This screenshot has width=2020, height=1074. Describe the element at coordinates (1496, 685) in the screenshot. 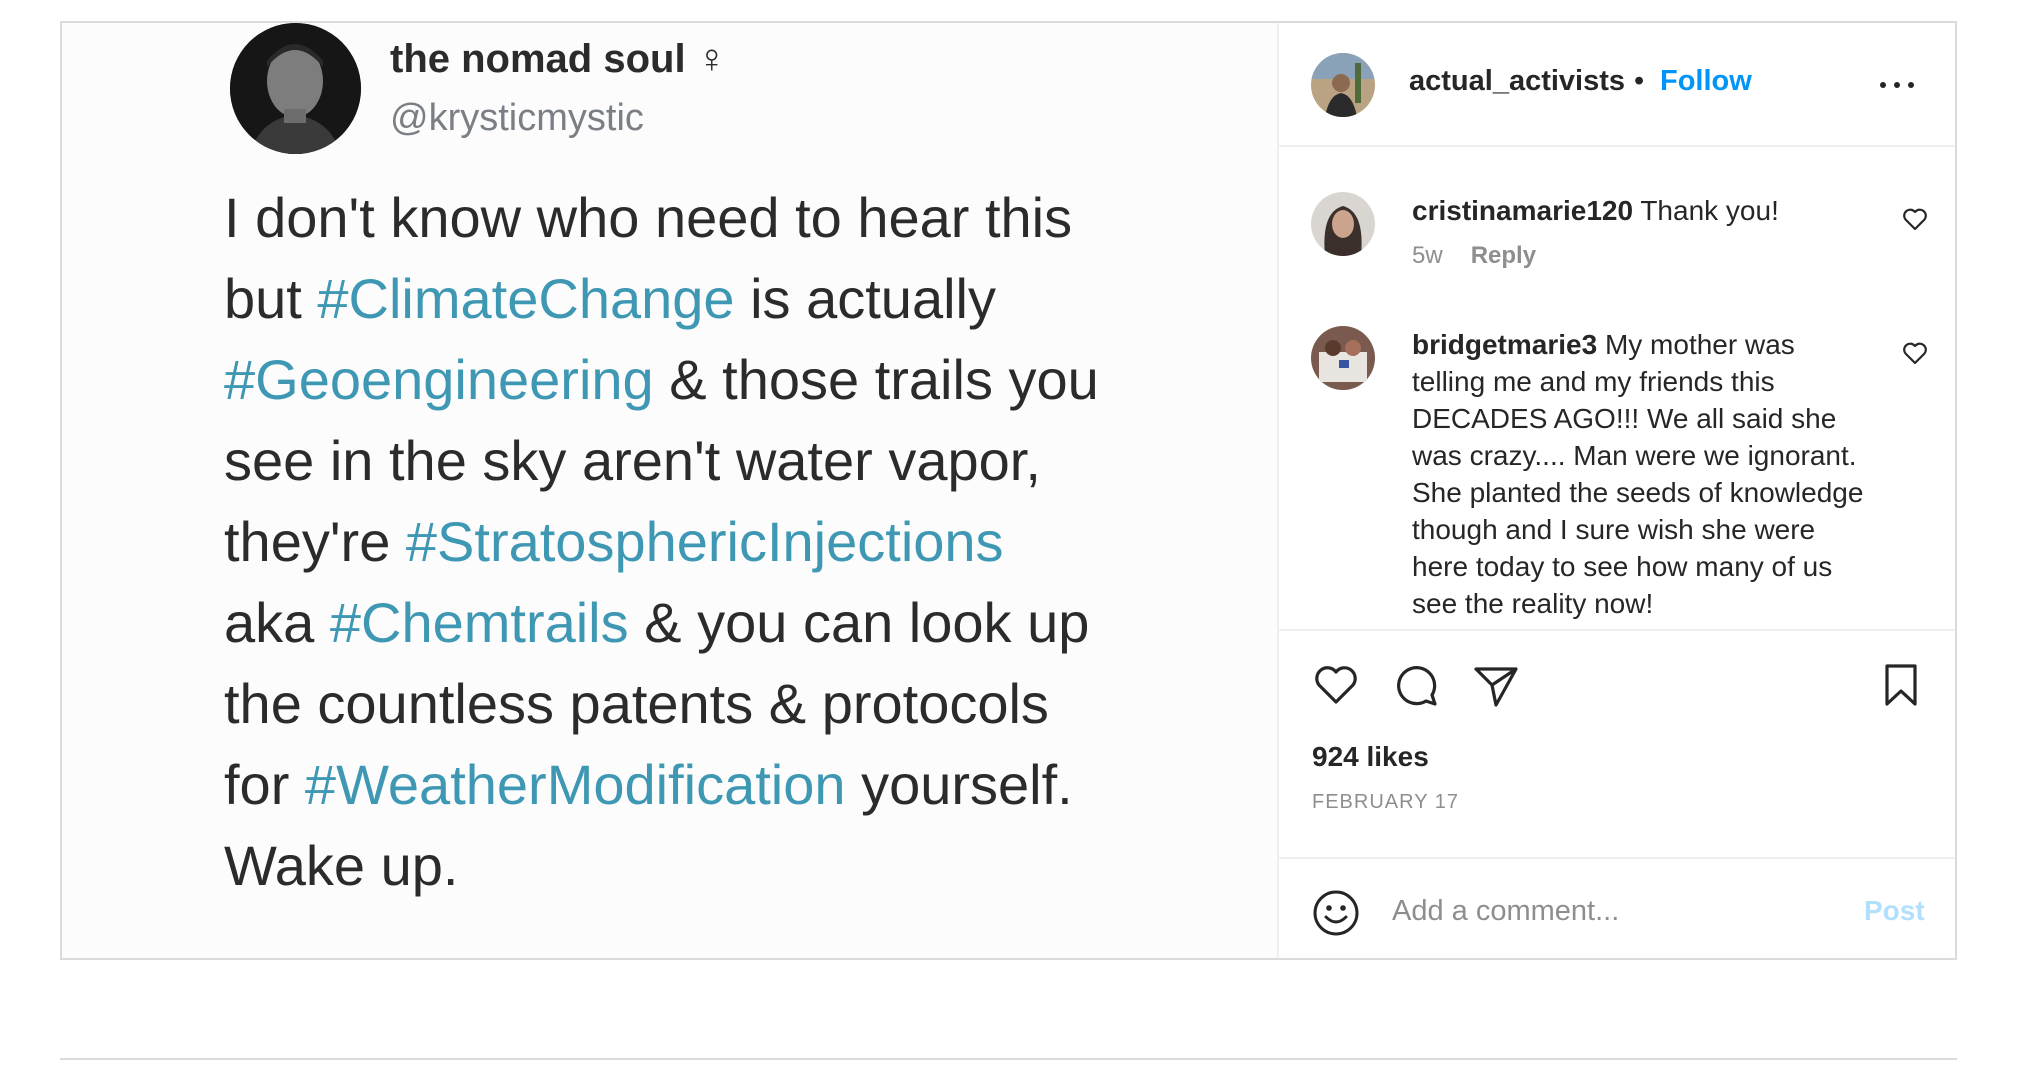

I see `share-icon` at that location.